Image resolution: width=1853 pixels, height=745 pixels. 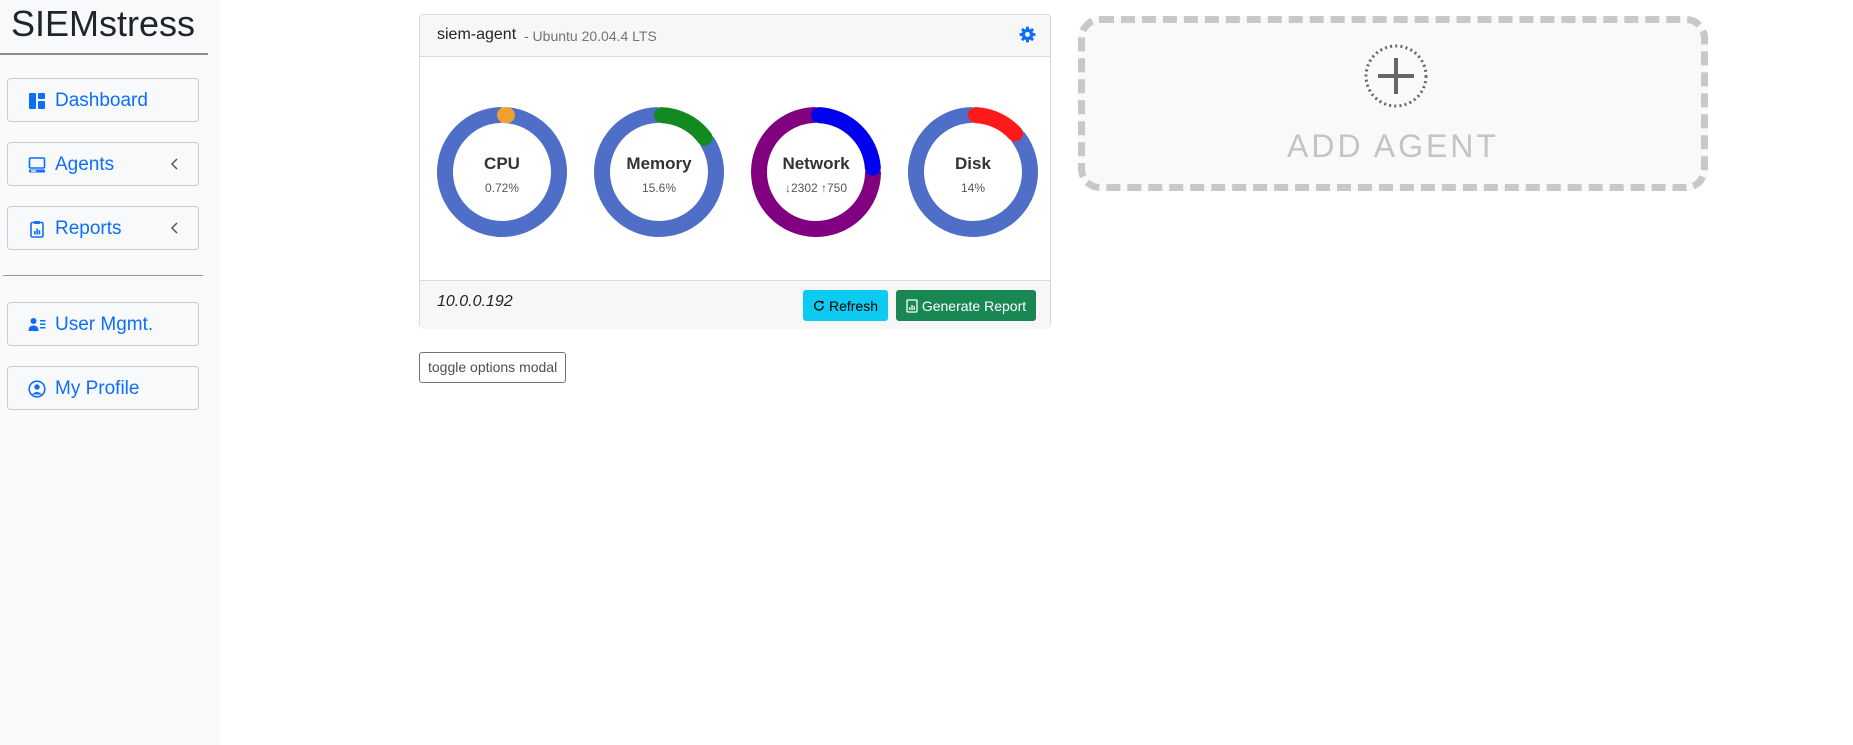 I want to click on gauge-title: Memory, so click(x=659, y=163).